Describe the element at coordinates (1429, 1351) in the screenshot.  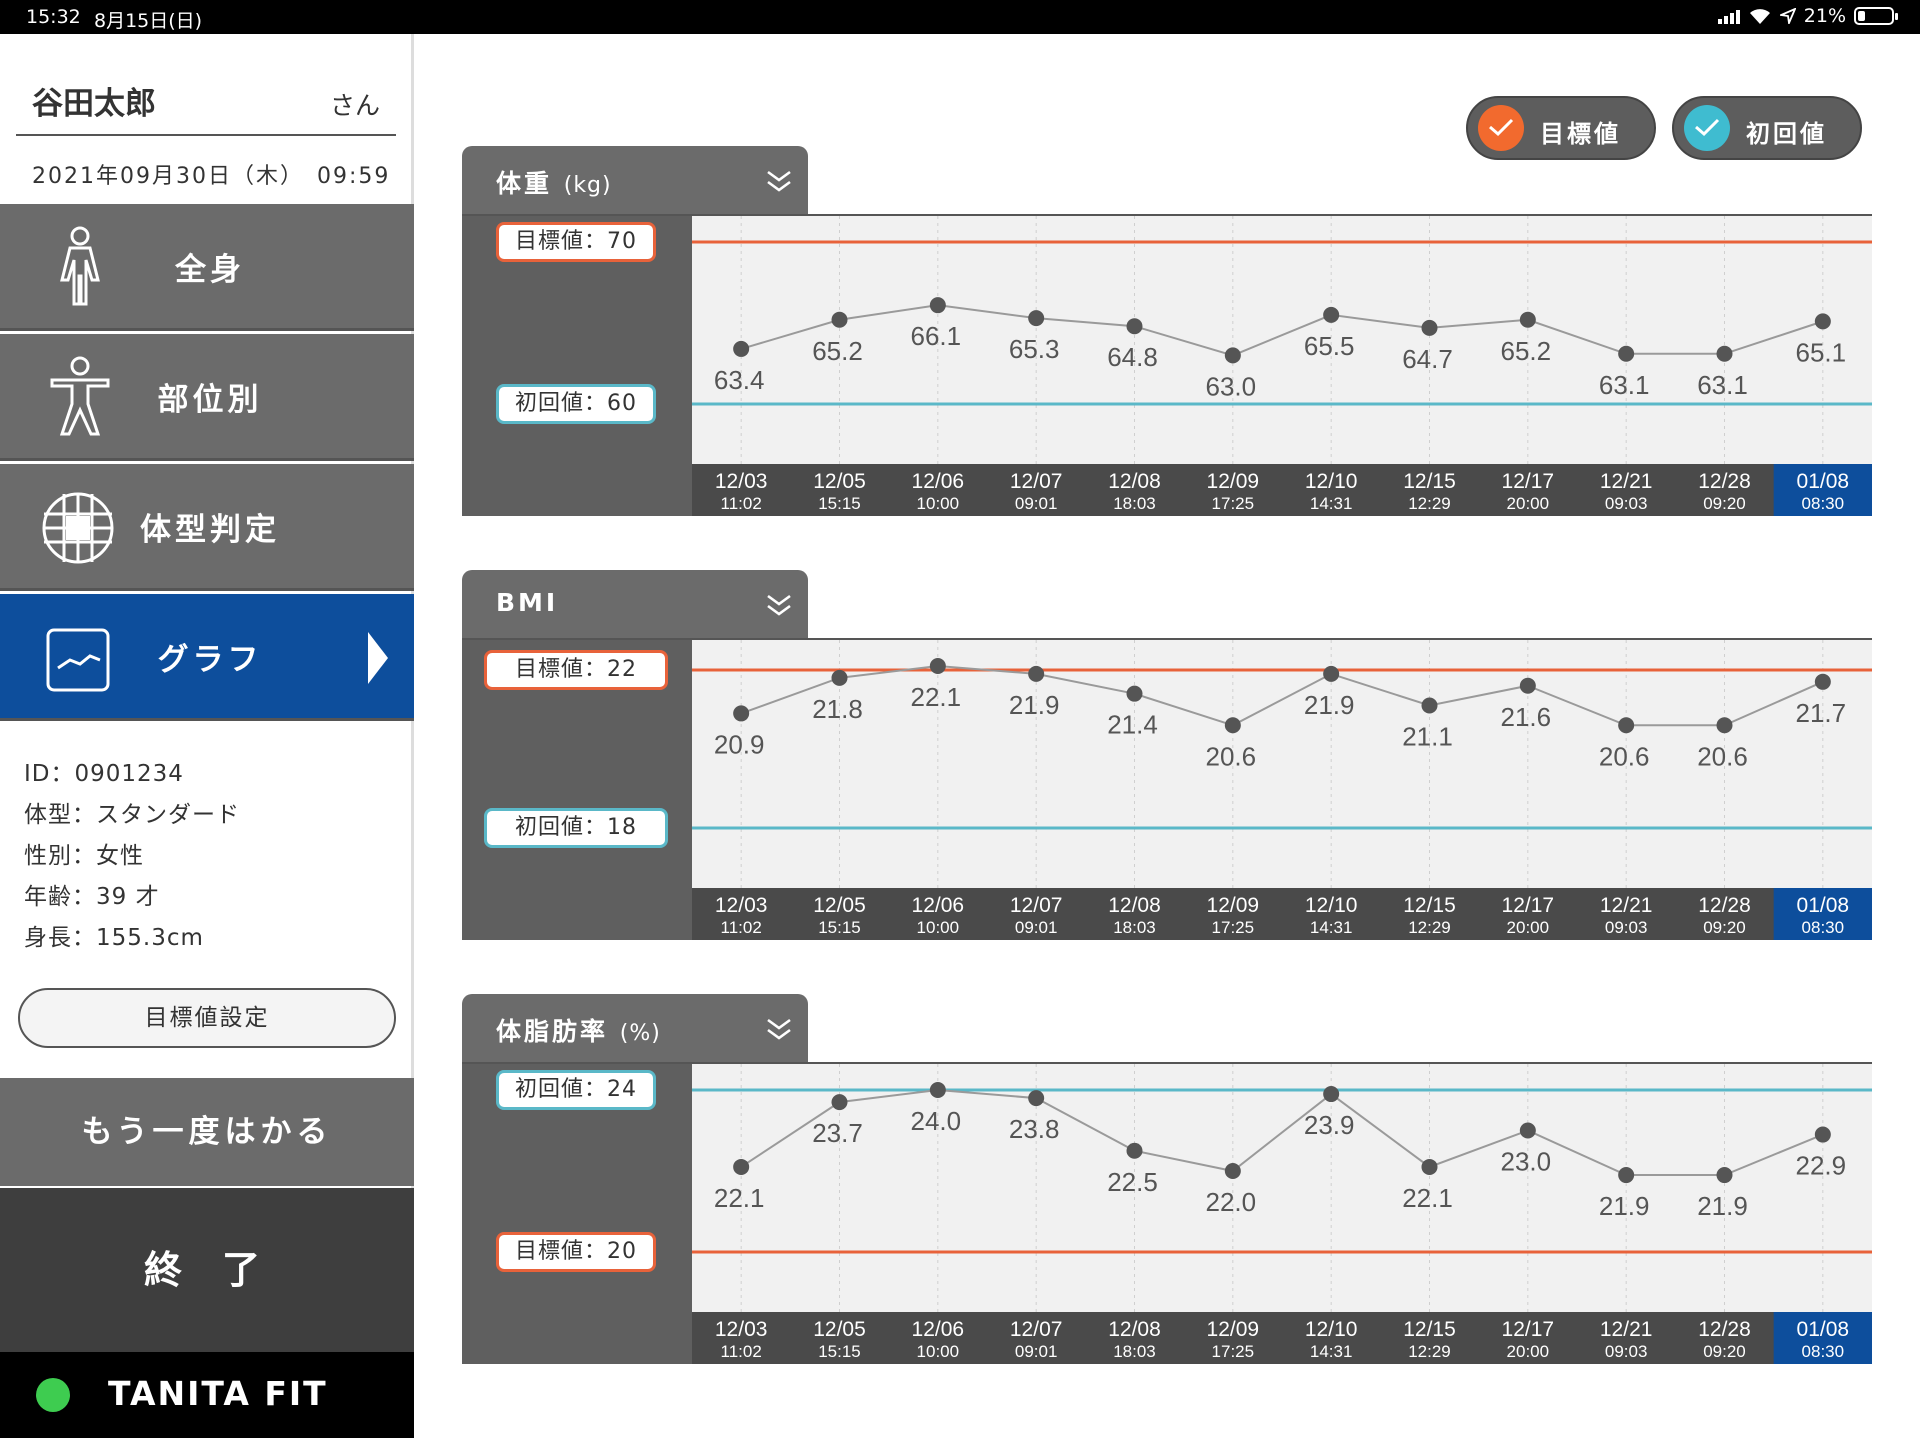
I see `time-label: 12:29` at that location.